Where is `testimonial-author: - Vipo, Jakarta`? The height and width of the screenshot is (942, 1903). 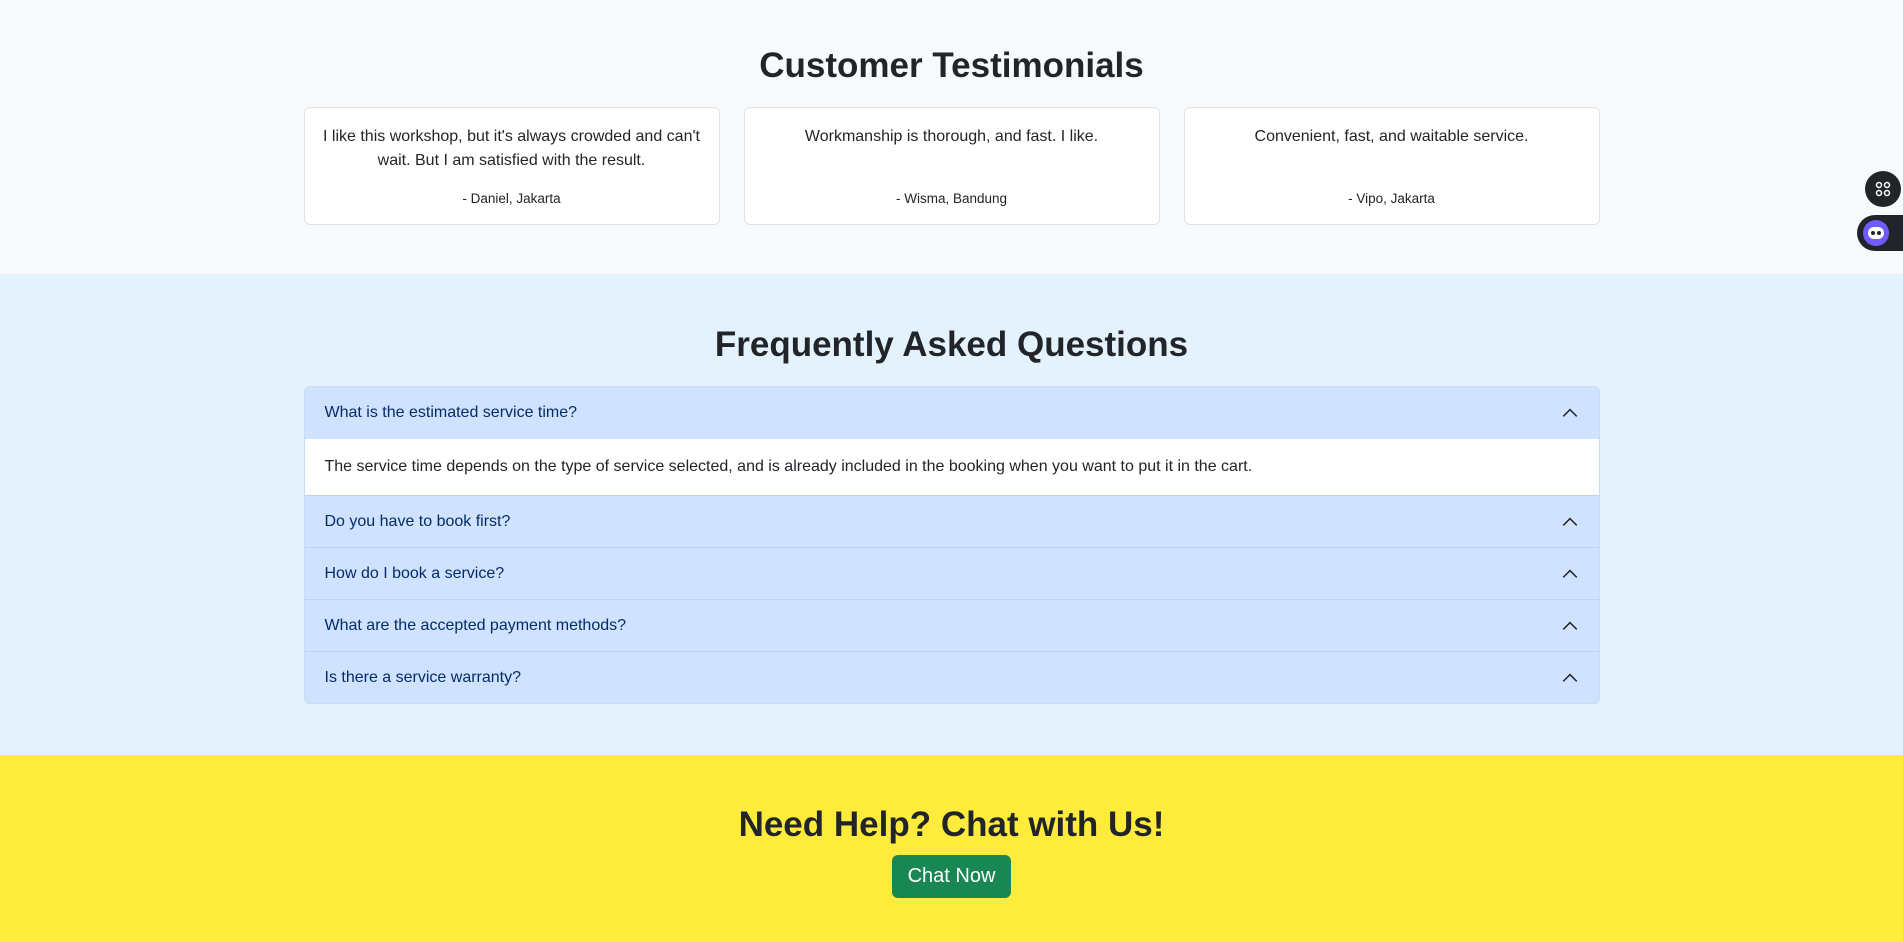
testimonial-author: - Vipo, Jakarta is located at coordinates (1391, 198).